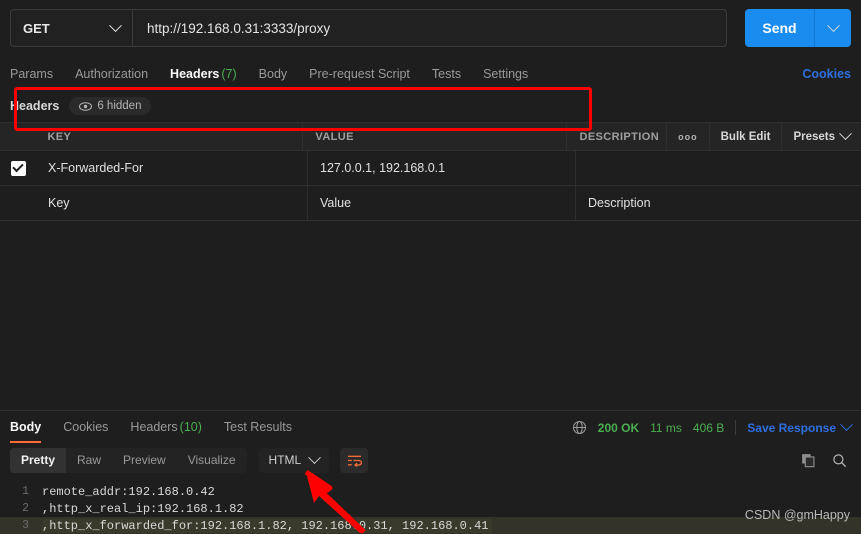 This screenshot has height=534, width=861. What do you see at coordinates (800, 426) in the screenshot?
I see `save-response-button: Save Response` at bounding box center [800, 426].